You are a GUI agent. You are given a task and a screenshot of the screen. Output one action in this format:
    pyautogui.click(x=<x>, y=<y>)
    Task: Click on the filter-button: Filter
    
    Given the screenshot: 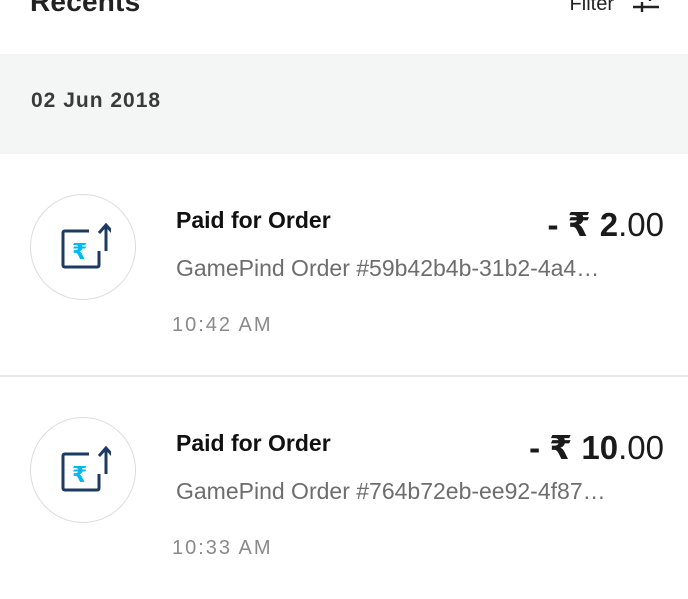 What is the action you would take?
    pyautogui.click(x=615, y=9)
    